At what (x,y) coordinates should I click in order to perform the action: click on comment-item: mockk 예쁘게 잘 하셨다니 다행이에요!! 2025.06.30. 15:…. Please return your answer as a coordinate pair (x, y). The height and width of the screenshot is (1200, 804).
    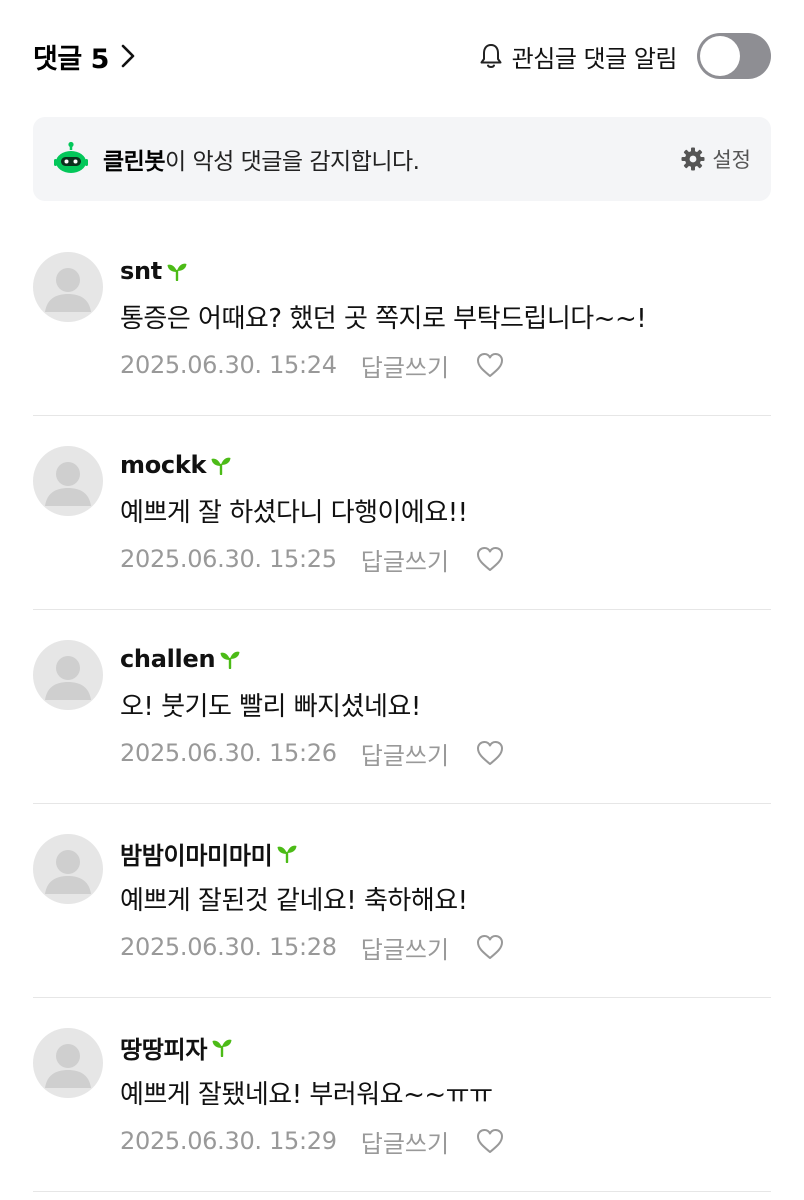
    Looking at the image, I should click on (402, 513).